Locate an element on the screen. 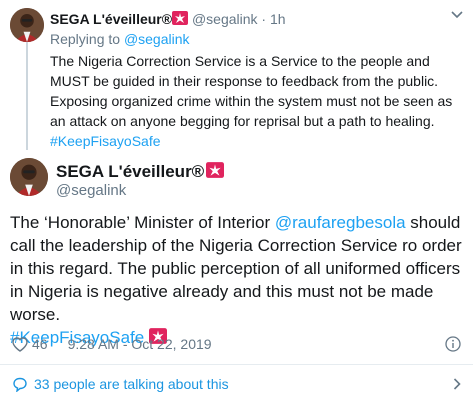  divider is located at coordinates (236, 364).